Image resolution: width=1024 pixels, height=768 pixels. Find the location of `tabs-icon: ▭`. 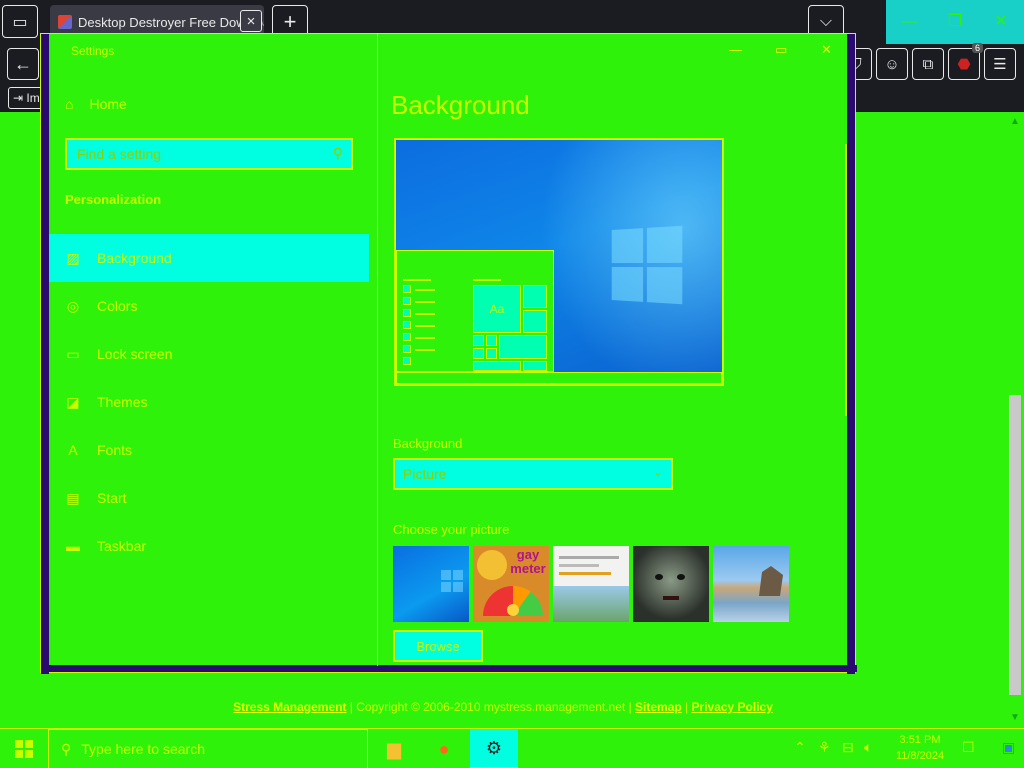

tabs-icon: ▭ is located at coordinates (20, 22).